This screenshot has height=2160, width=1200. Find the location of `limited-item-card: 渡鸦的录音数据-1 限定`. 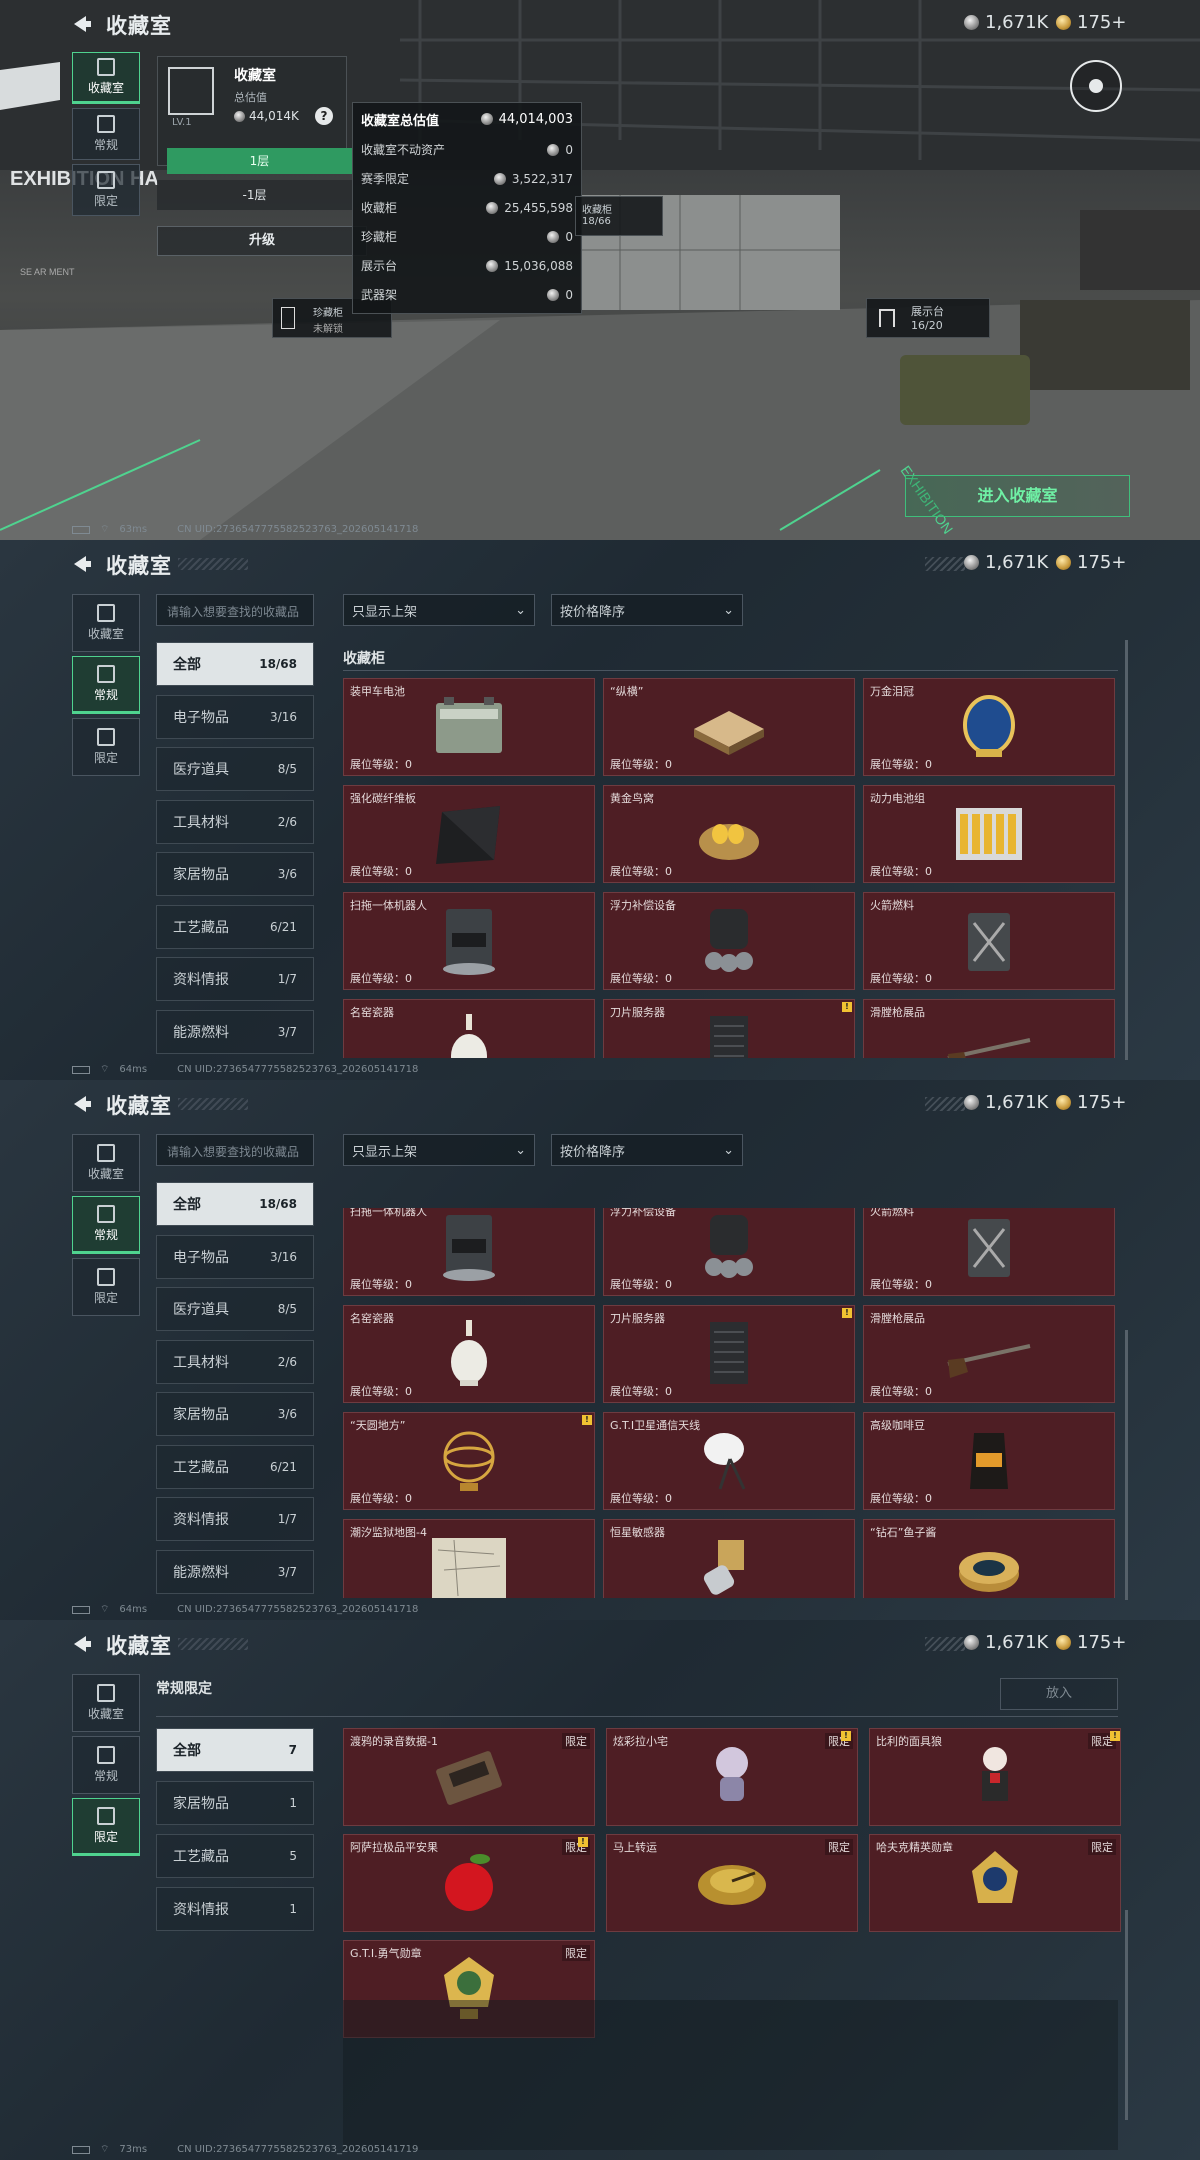

limited-item-card: 渡鸦的录音数据-1 限定 is located at coordinates (469, 1777).